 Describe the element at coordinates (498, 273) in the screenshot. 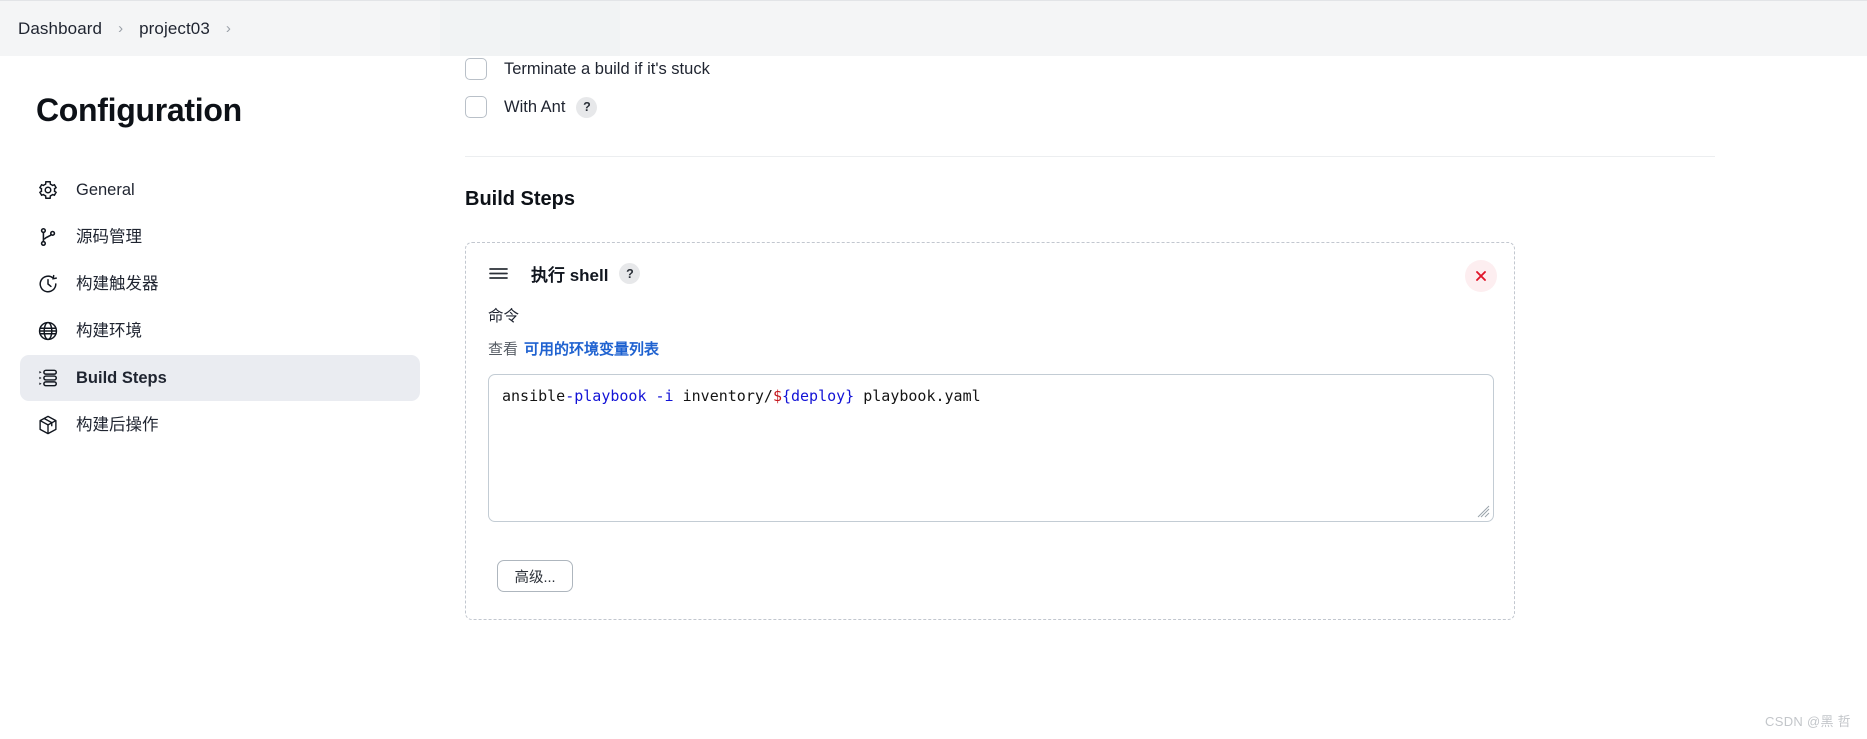

I see `drag-handle-icon` at that location.